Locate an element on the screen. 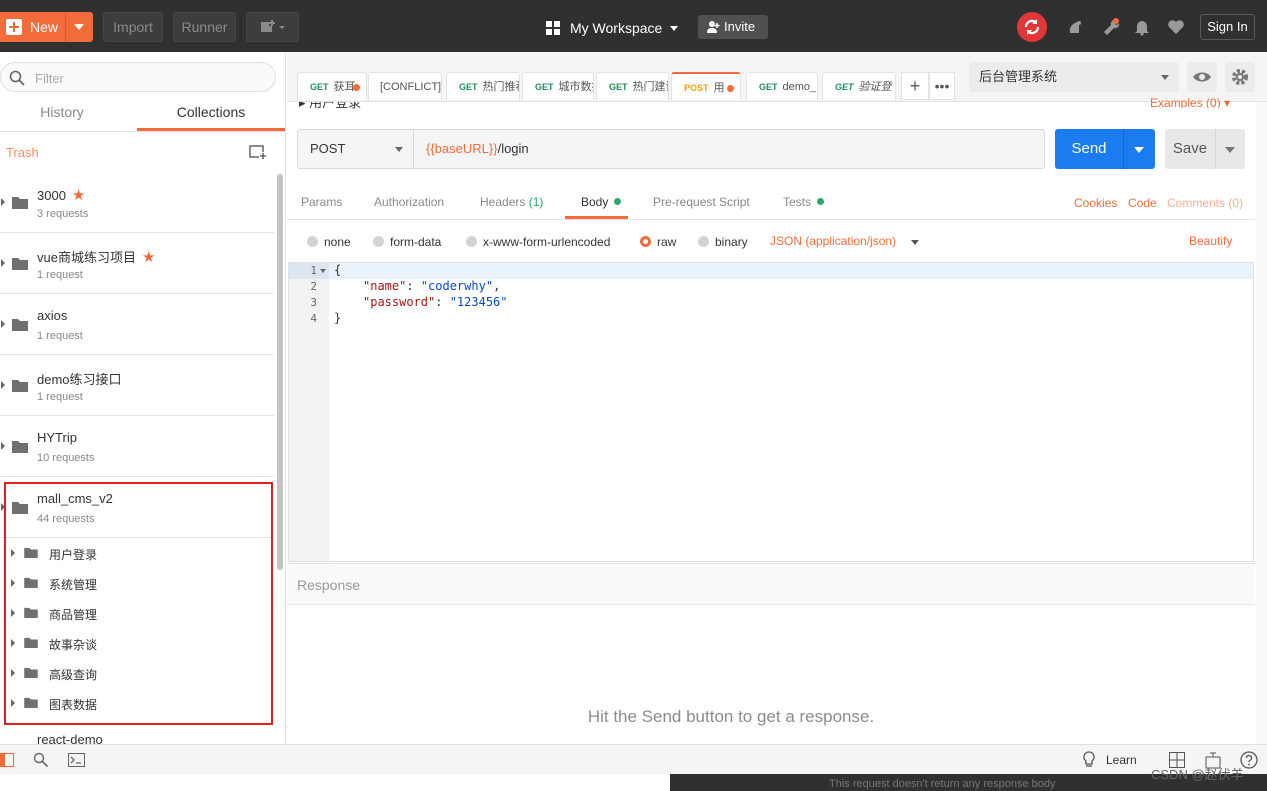 The width and height of the screenshot is (1267, 791). new-dropdown-chevron-icon is located at coordinates (79, 27).